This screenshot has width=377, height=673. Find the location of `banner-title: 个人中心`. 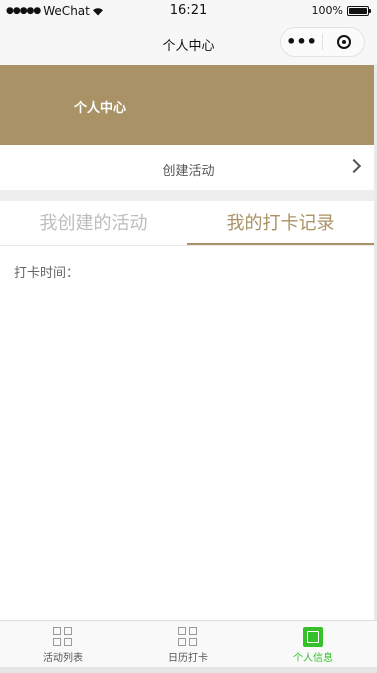

banner-title: 个人中心 is located at coordinates (100, 108).